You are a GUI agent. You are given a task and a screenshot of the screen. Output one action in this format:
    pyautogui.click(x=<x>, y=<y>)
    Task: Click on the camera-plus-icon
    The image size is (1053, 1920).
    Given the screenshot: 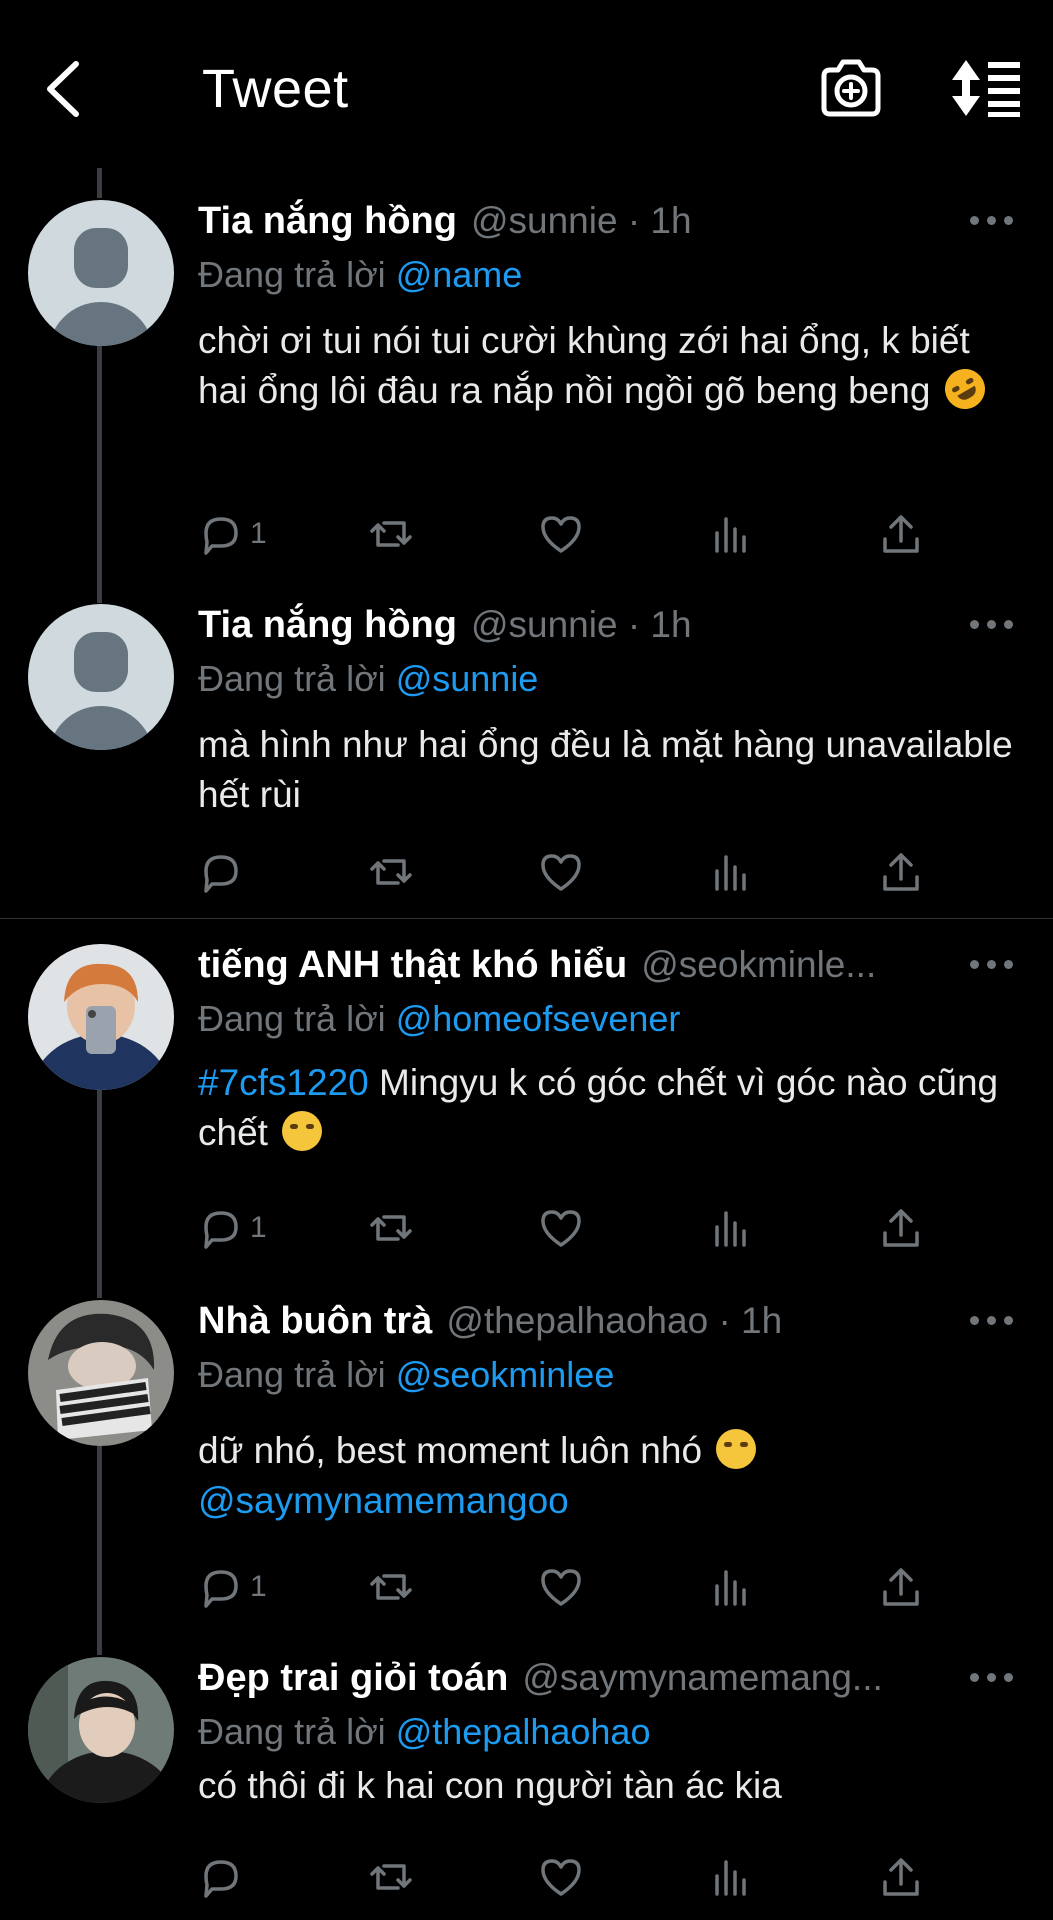 What is the action you would take?
    pyautogui.click(x=851, y=88)
    